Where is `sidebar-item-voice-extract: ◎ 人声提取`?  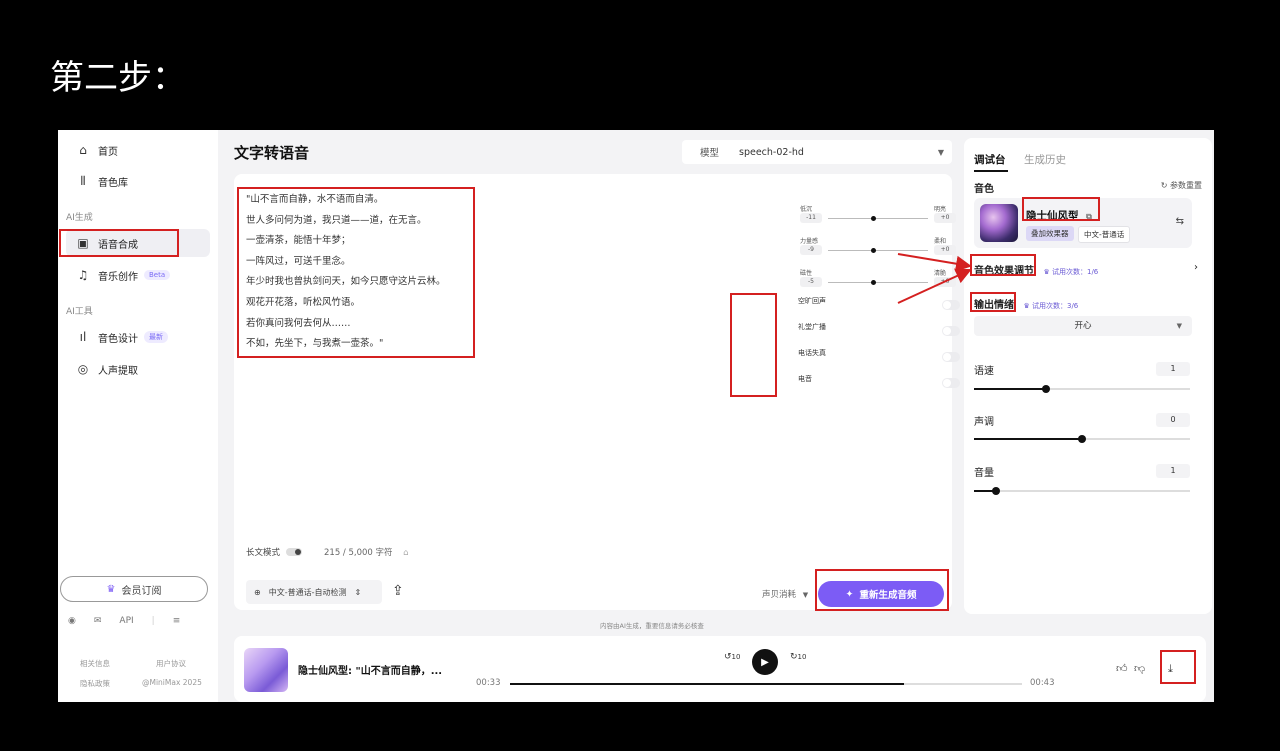 sidebar-item-voice-extract: ◎ 人声提取 is located at coordinates (138, 369).